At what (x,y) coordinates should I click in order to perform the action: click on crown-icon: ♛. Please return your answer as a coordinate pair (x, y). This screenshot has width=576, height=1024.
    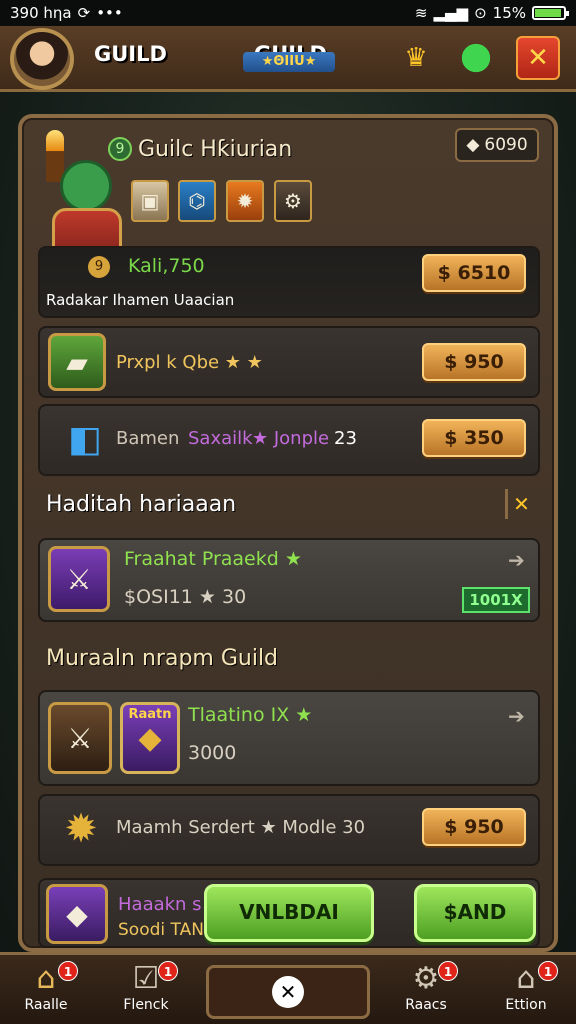
    Looking at the image, I should click on (416, 58).